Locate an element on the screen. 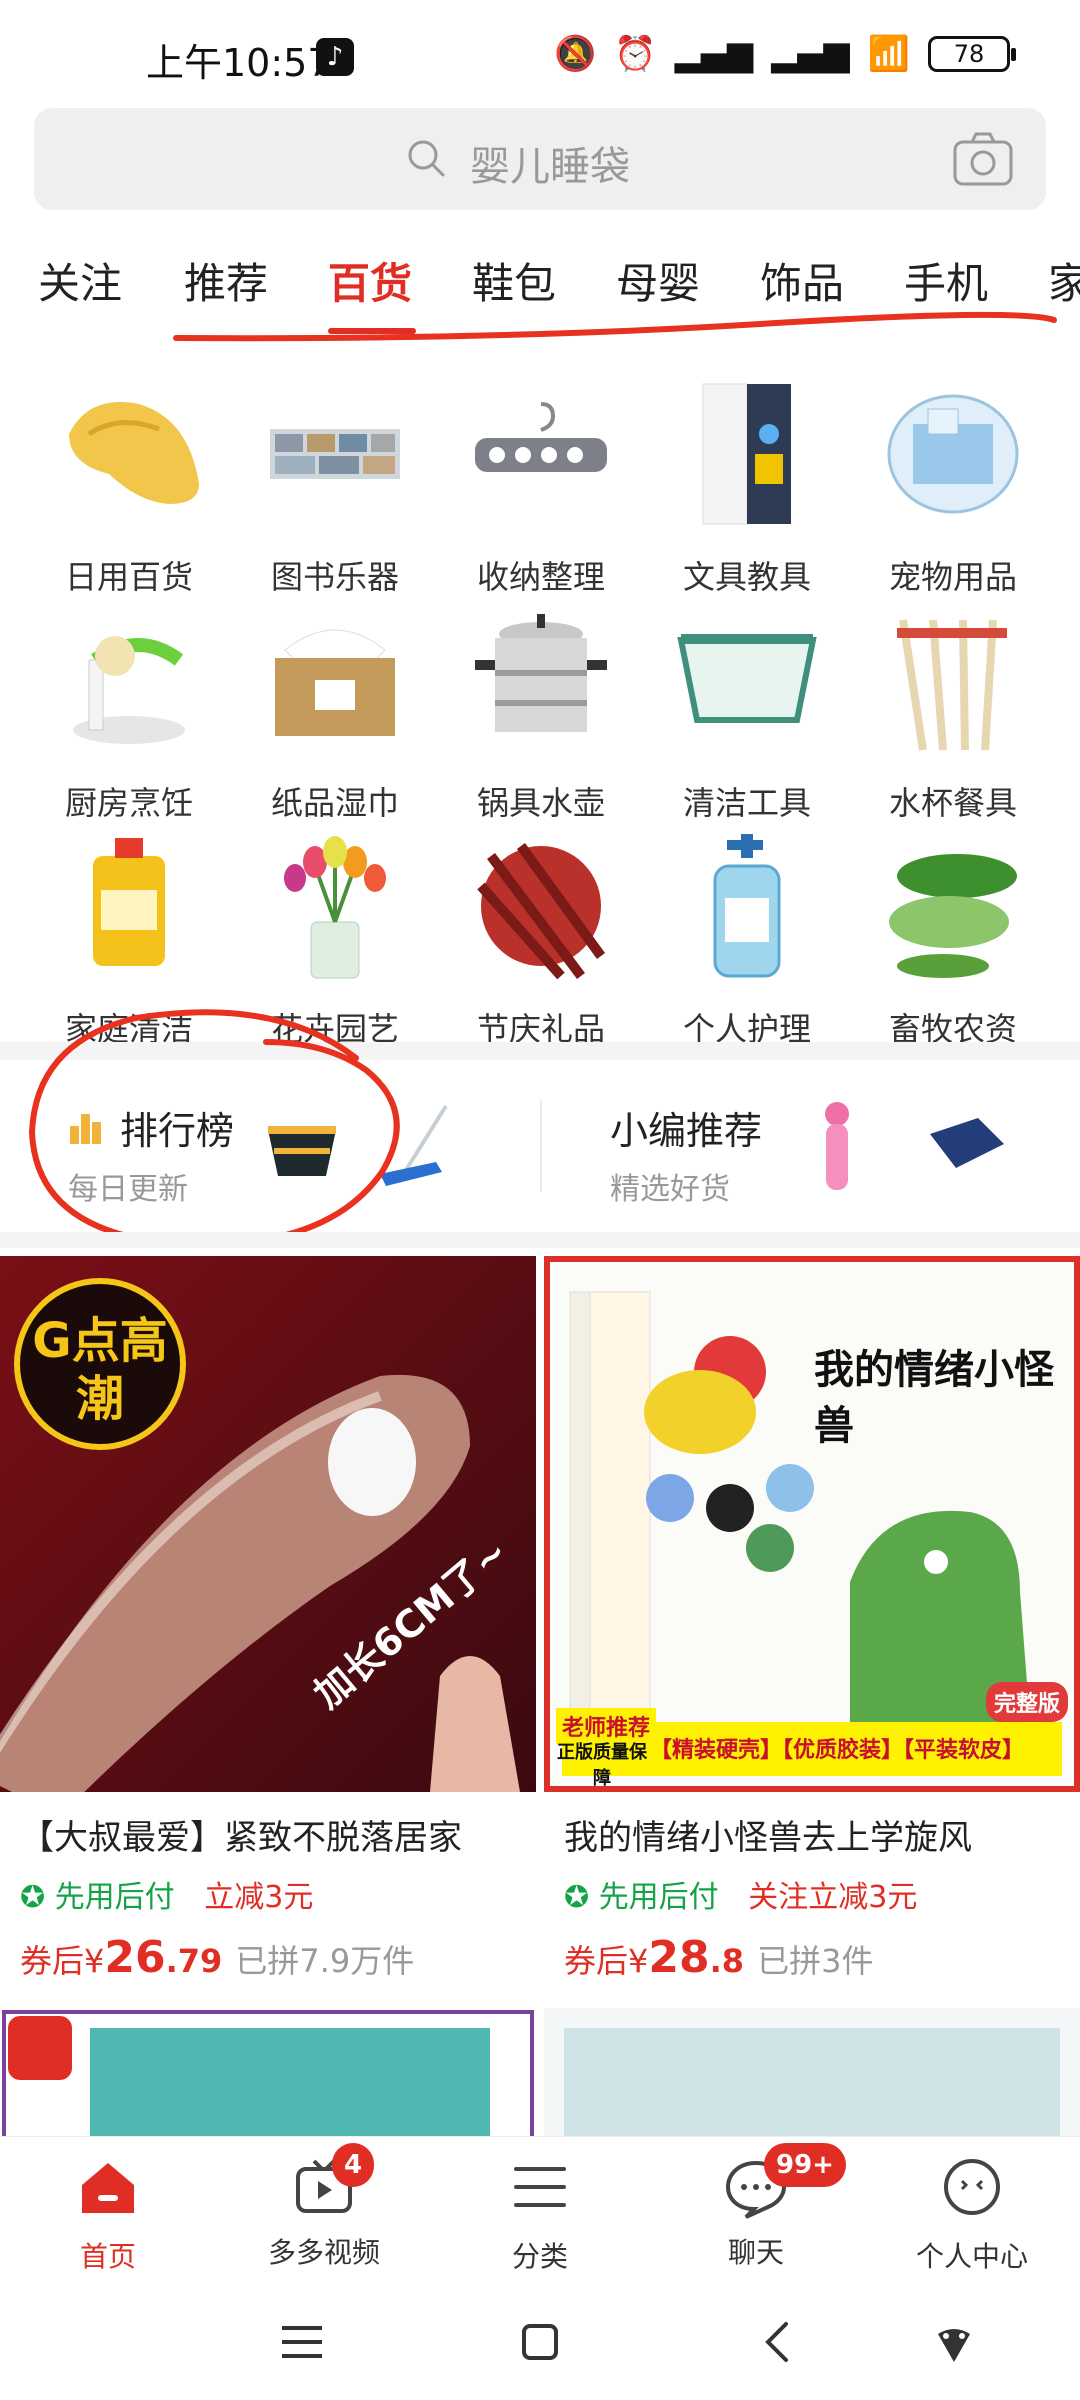 The height and width of the screenshot is (2400, 1080). category-tabs: 关注 推荐 百货 鞋包 母婴 饰品 手机 家 is located at coordinates (540, 282).